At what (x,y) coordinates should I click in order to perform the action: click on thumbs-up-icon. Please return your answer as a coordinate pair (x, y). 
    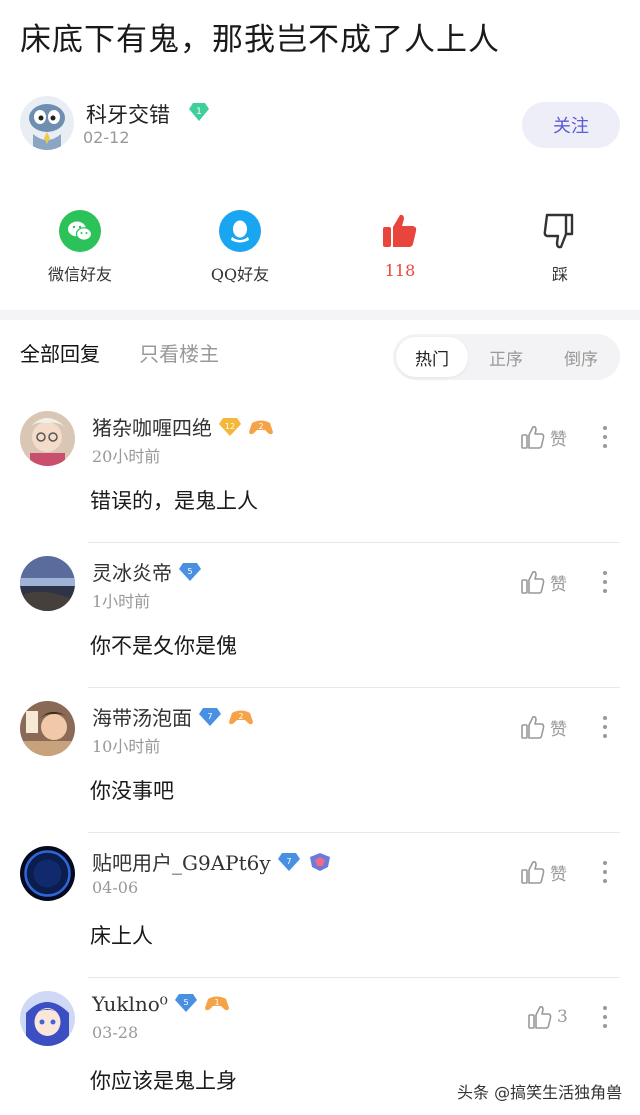
    Looking at the image, I should click on (400, 231).